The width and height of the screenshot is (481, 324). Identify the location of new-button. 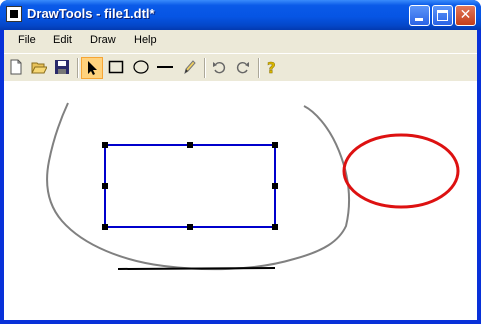
(17, 68).